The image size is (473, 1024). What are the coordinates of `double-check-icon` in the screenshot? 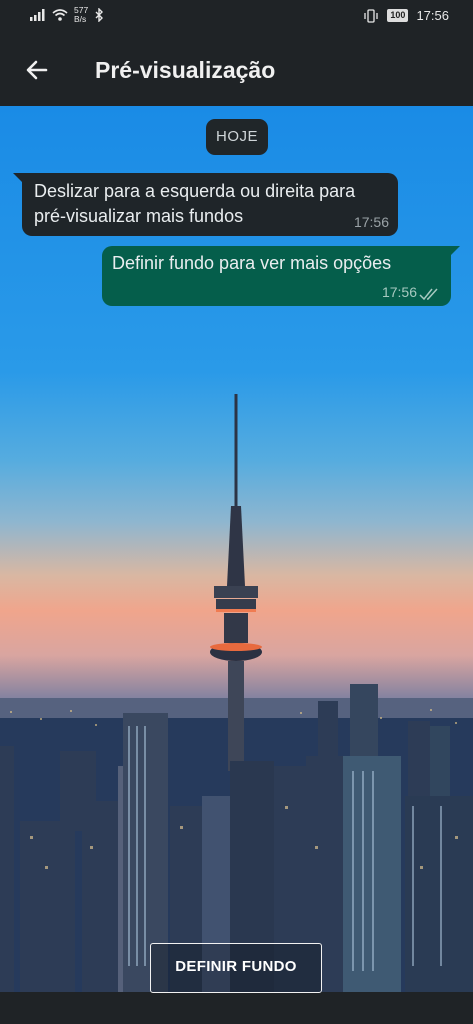 It's located at (428, 294).